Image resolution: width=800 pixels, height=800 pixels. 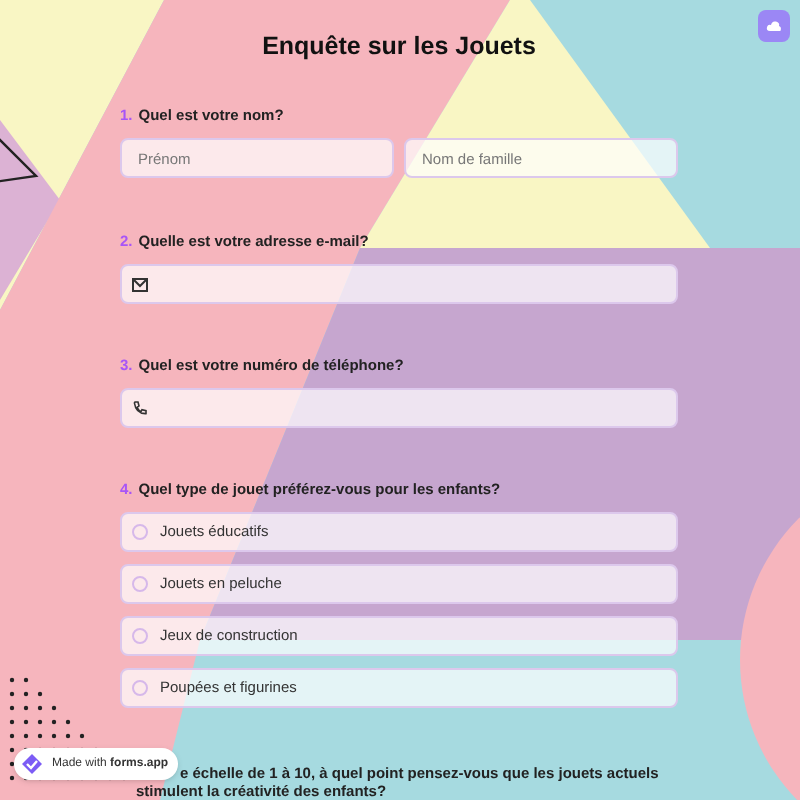 I want to click on form-title: Enquête sur les Jouets, so click(x=399, y=46).